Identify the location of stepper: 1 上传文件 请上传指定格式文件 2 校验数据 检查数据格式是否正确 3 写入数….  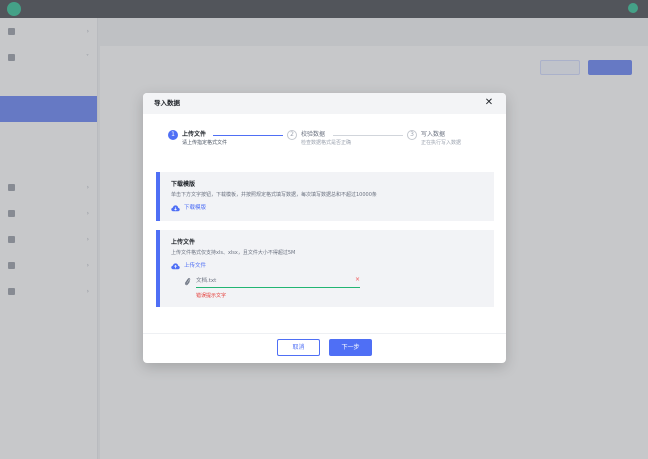
(324, 135).